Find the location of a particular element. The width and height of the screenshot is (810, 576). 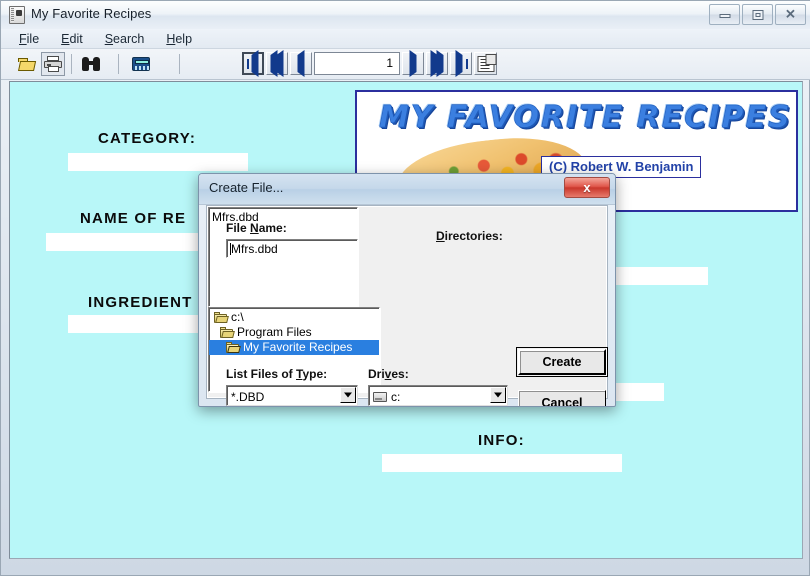

drives-value: c: is located at coordinates (396, 397).